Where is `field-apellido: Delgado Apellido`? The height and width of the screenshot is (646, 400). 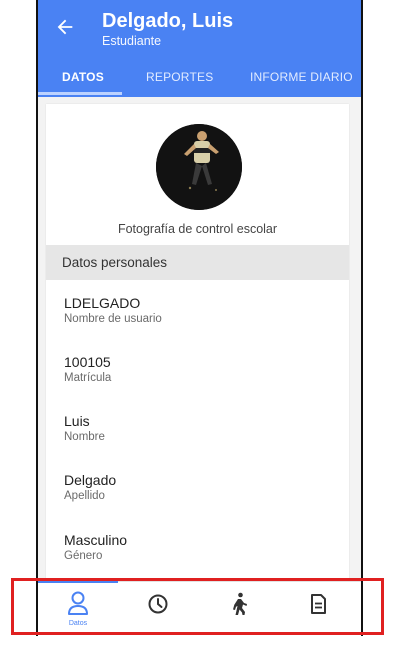 field-apellido: Delgado Apellido is located at coordinates (90, 487).